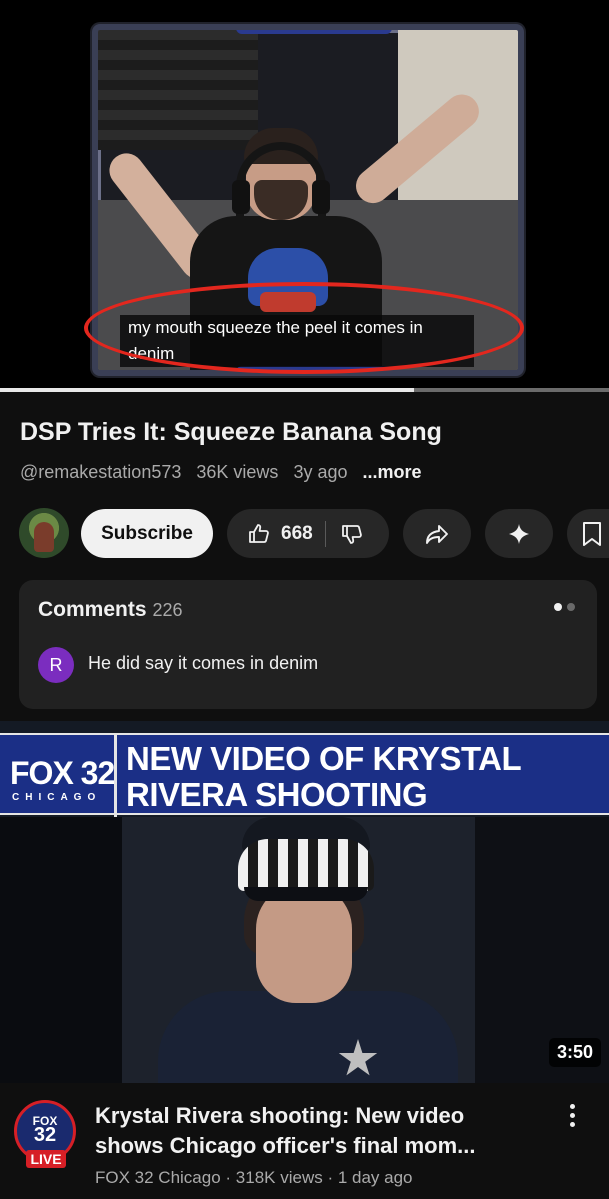  What do you see at coordinates (572, 1119) in the screenshot?
I see `more-vert-icon` at bounding box center [572, 1119].